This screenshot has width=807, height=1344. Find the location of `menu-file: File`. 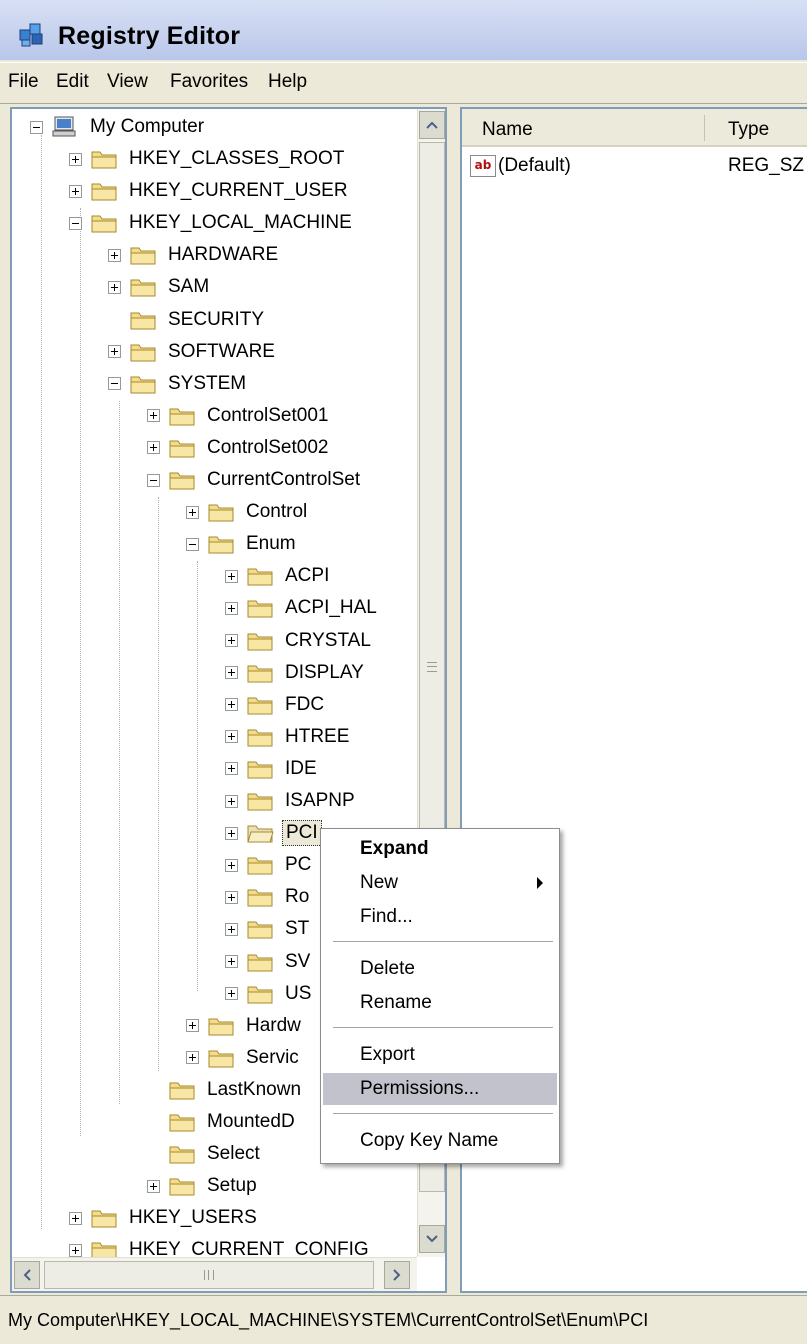

menu-file: File is located at coordinates (23, 82).